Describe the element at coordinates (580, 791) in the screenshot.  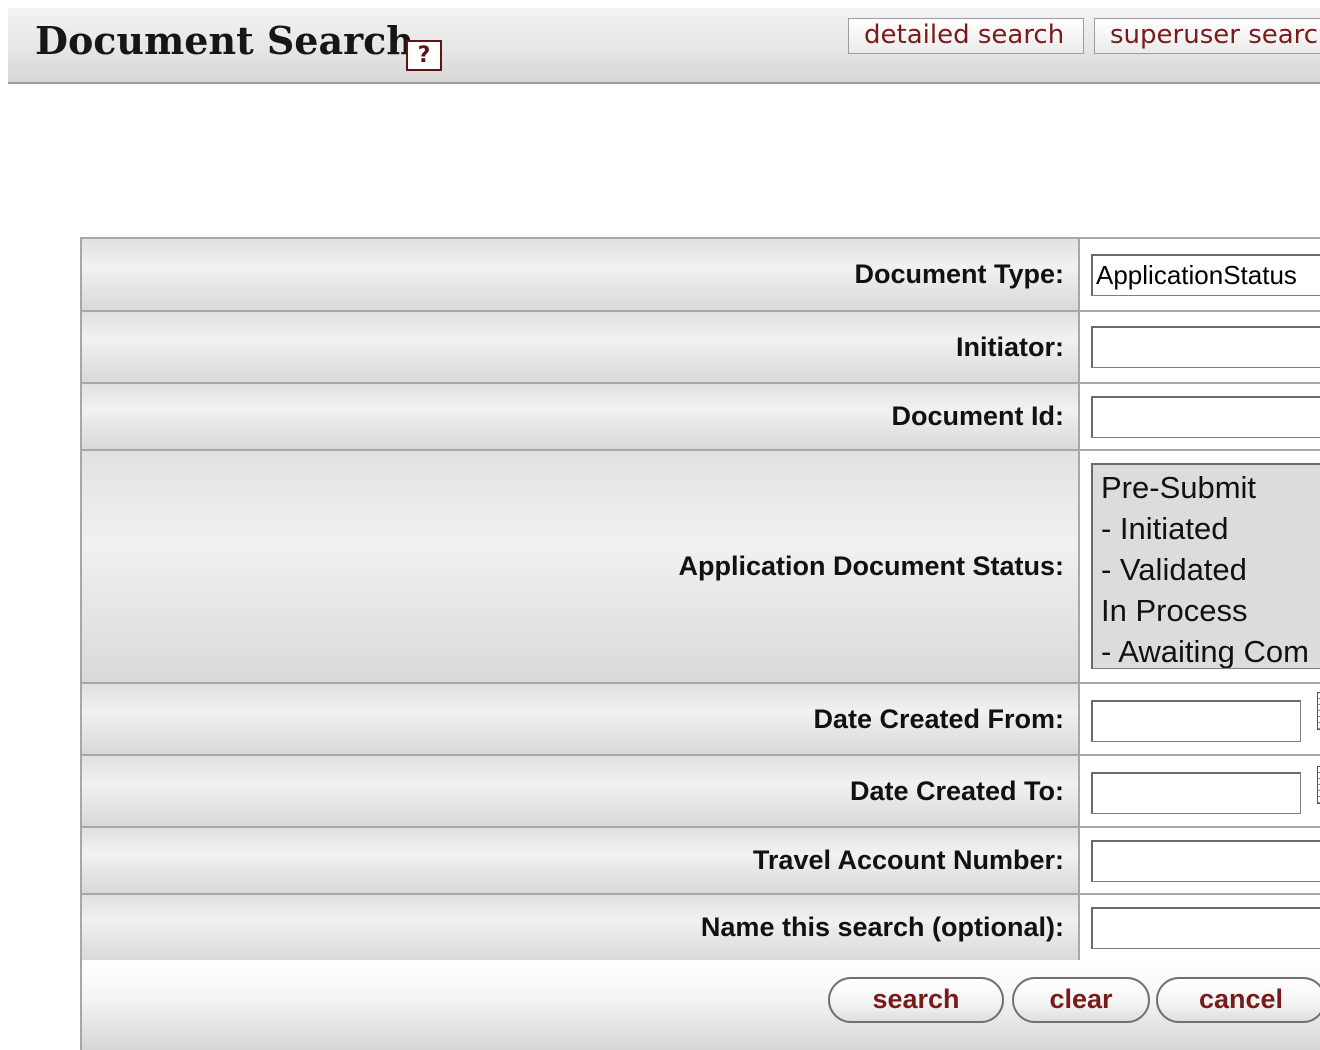
I see `date-created-to-label: Date Created To:` at that location.